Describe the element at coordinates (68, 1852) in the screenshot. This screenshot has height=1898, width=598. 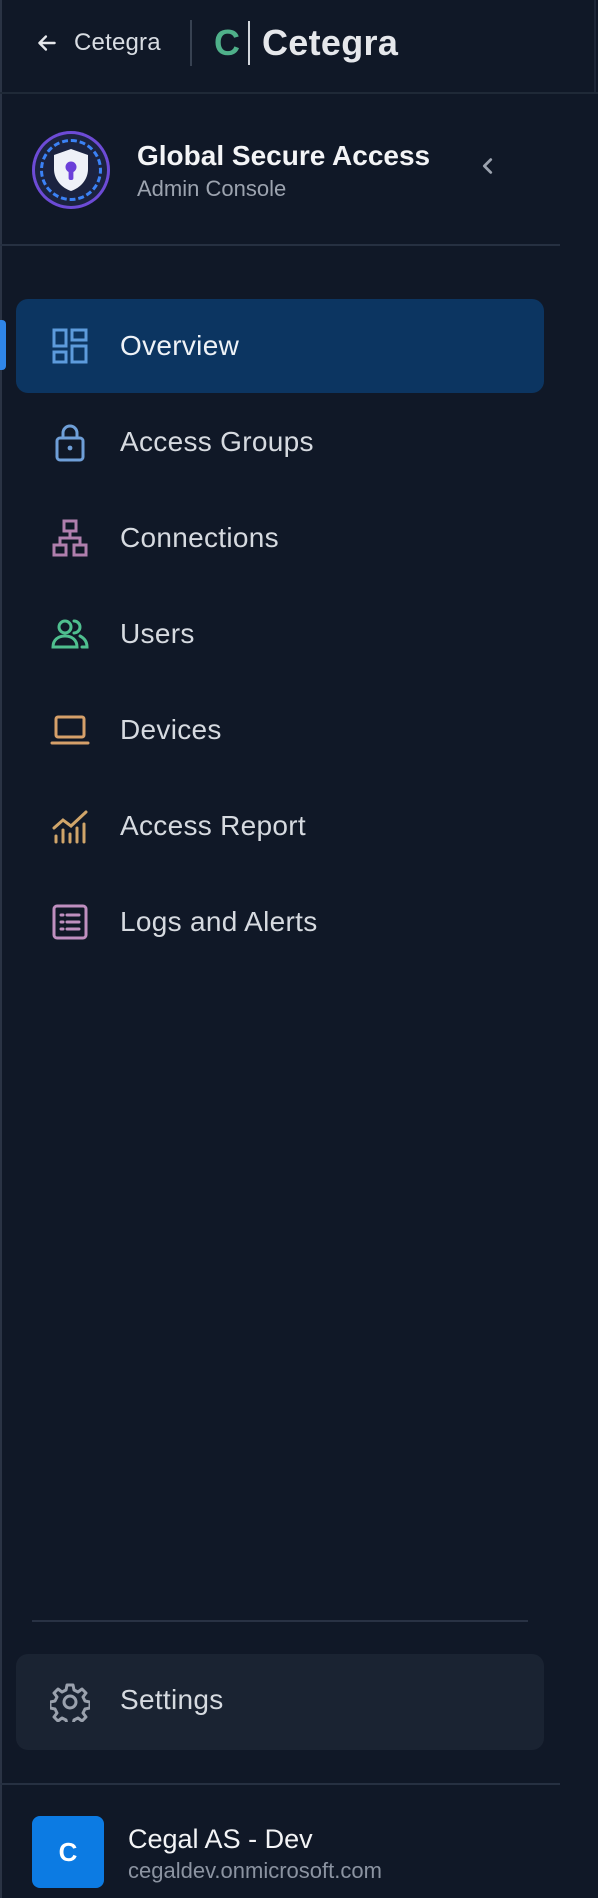
I see `org-avatar: C` at that location.